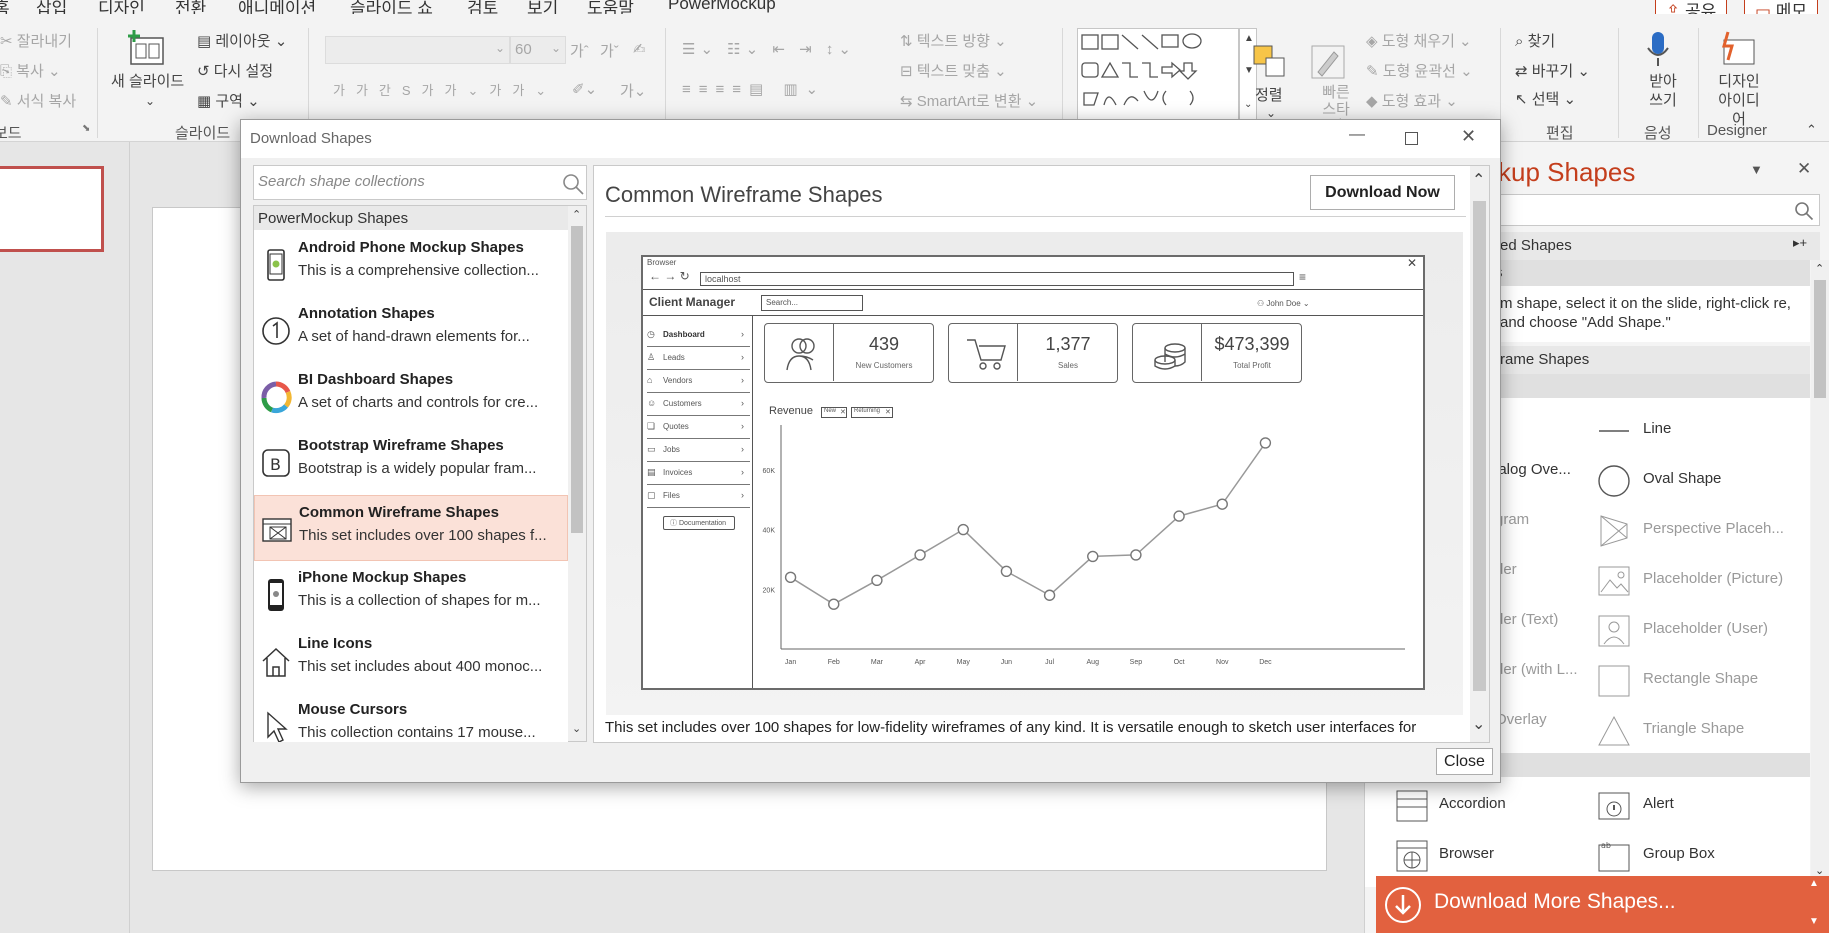 This screenshot has height=933, width=1829. I want to click on shape-effects-button: ◆ 도형 효과 ⌄, so click(1412, 100).